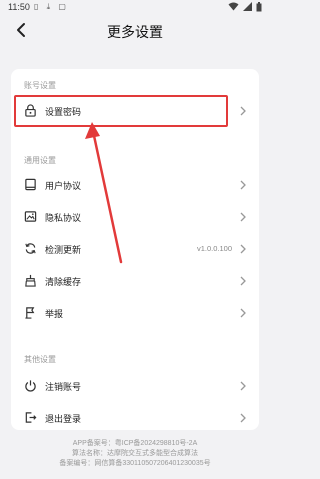  What do you see at coordinates (40, 85) in the screenshot?
I see `section-label-account: 账号设置` at bounding box center [40, 85].